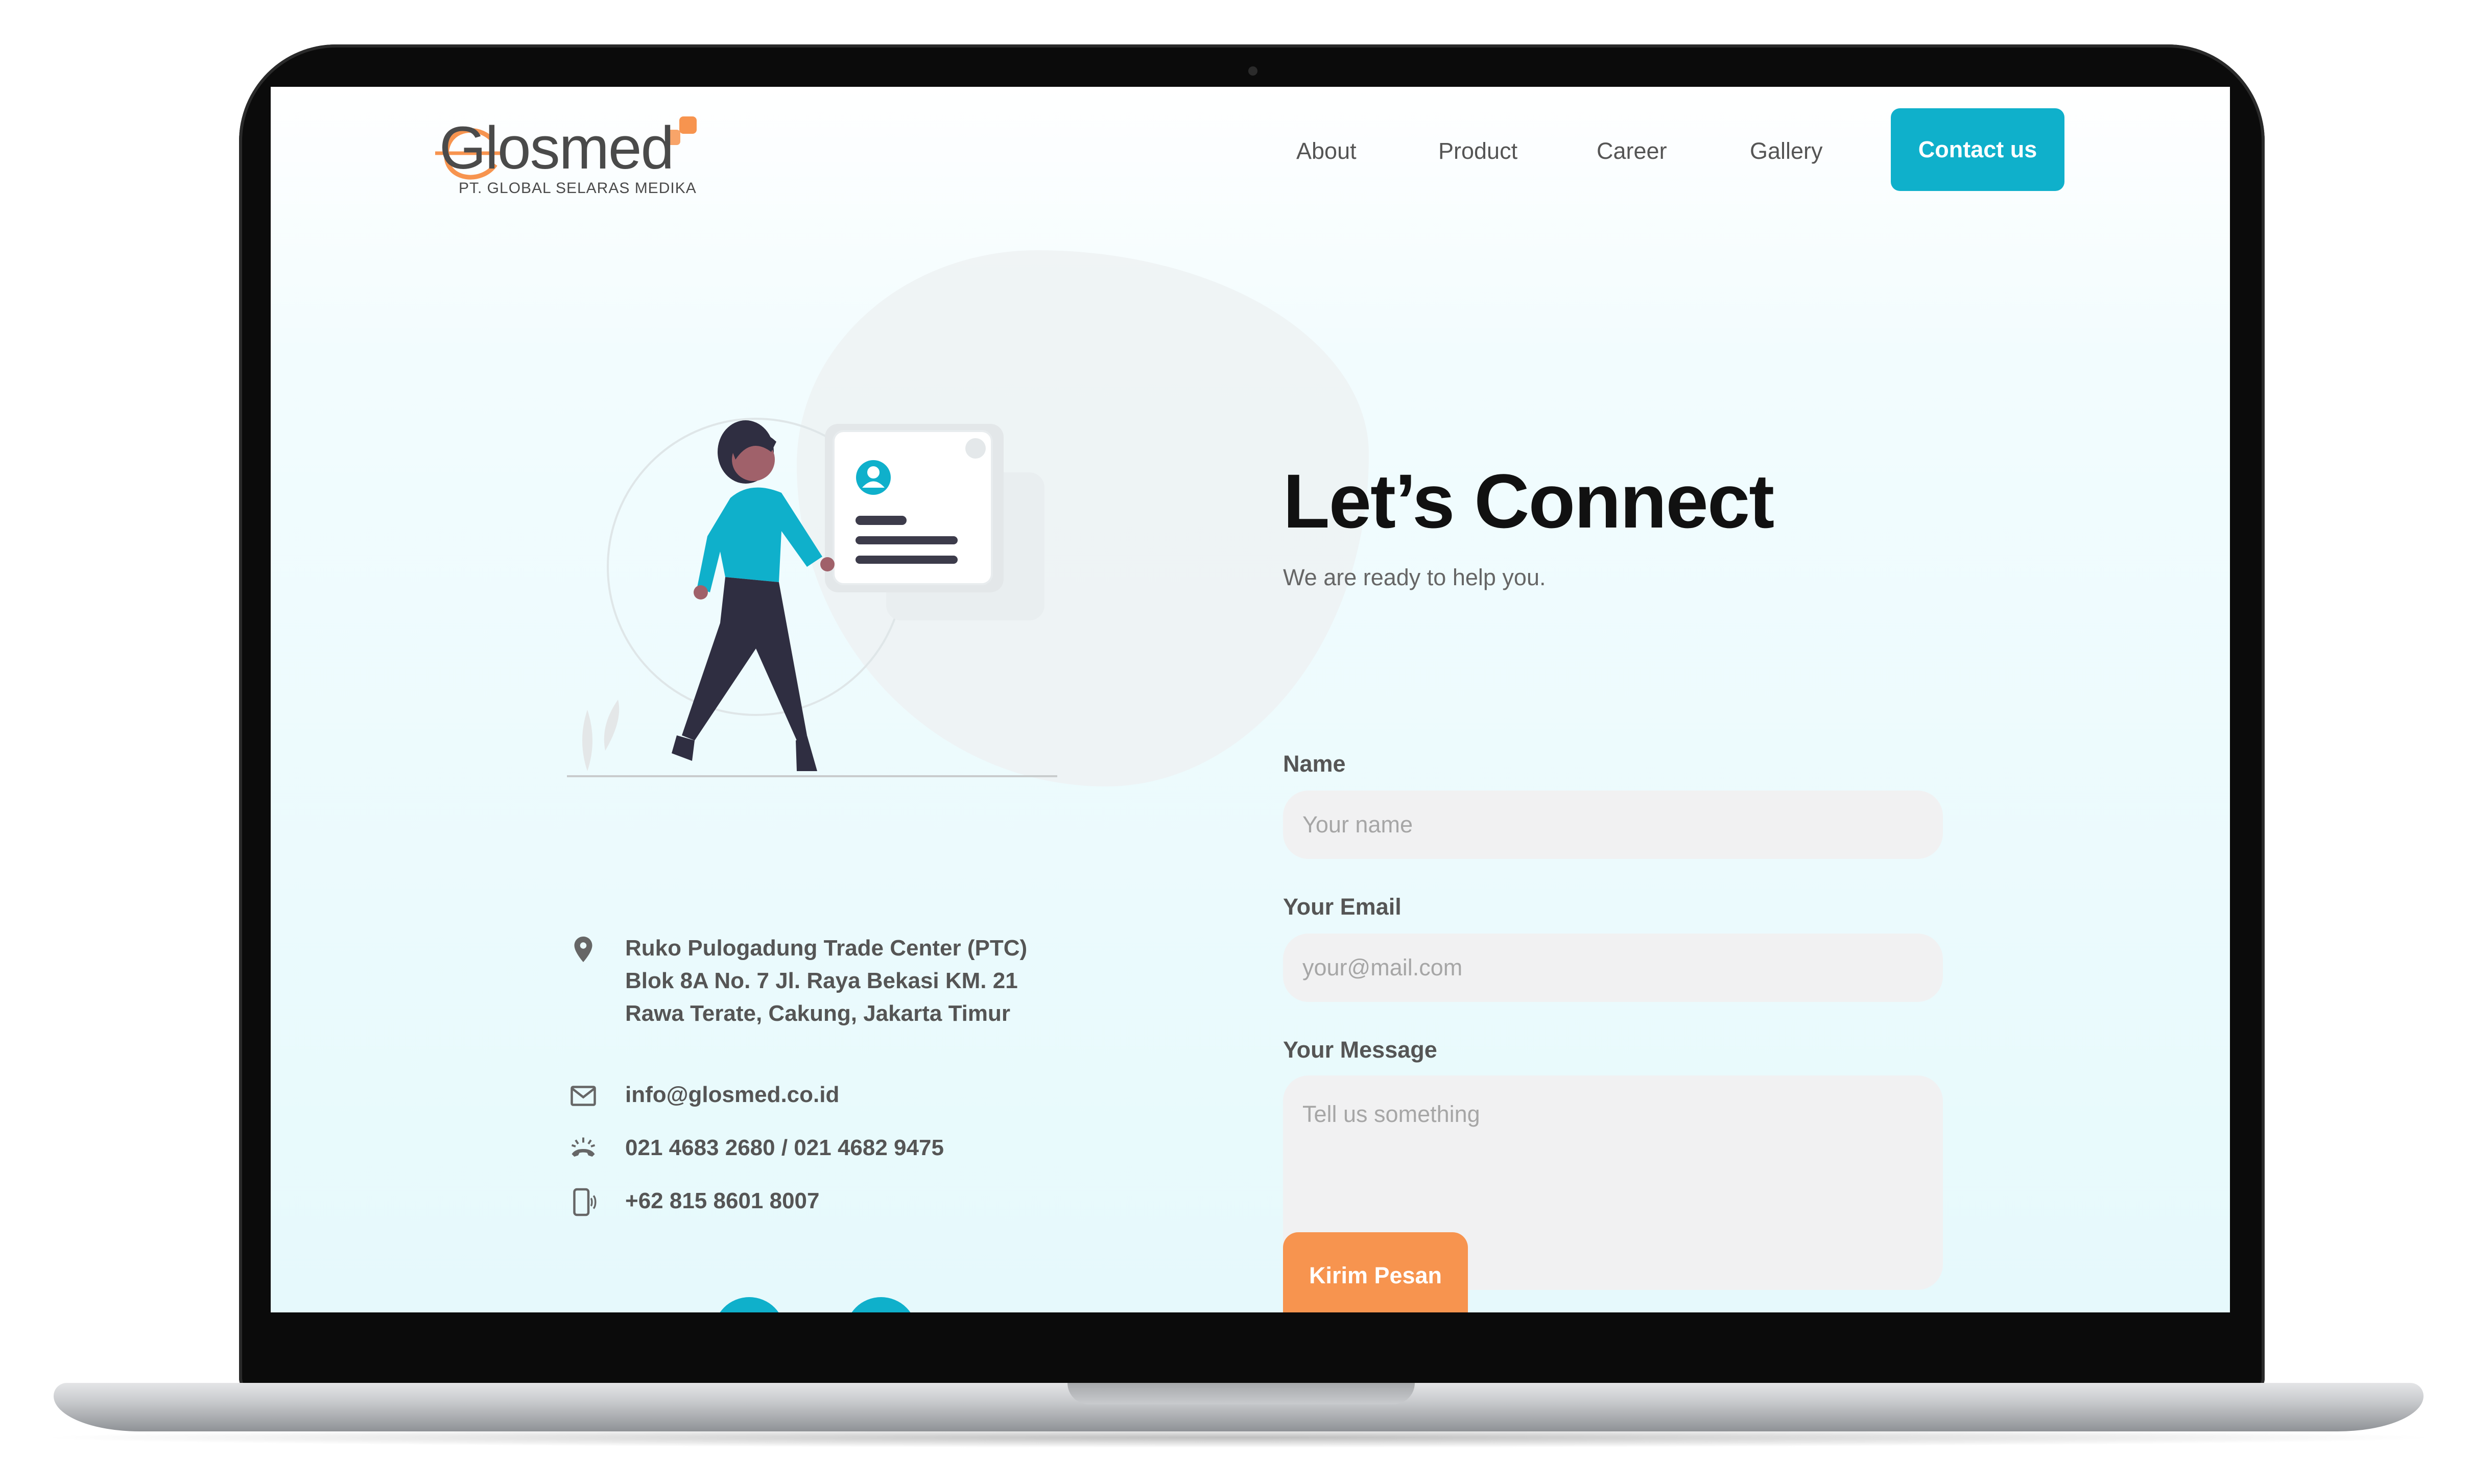 This screenshot has width=2470, height=1484. I want to click on name-label: Name, so click(1314, 764).